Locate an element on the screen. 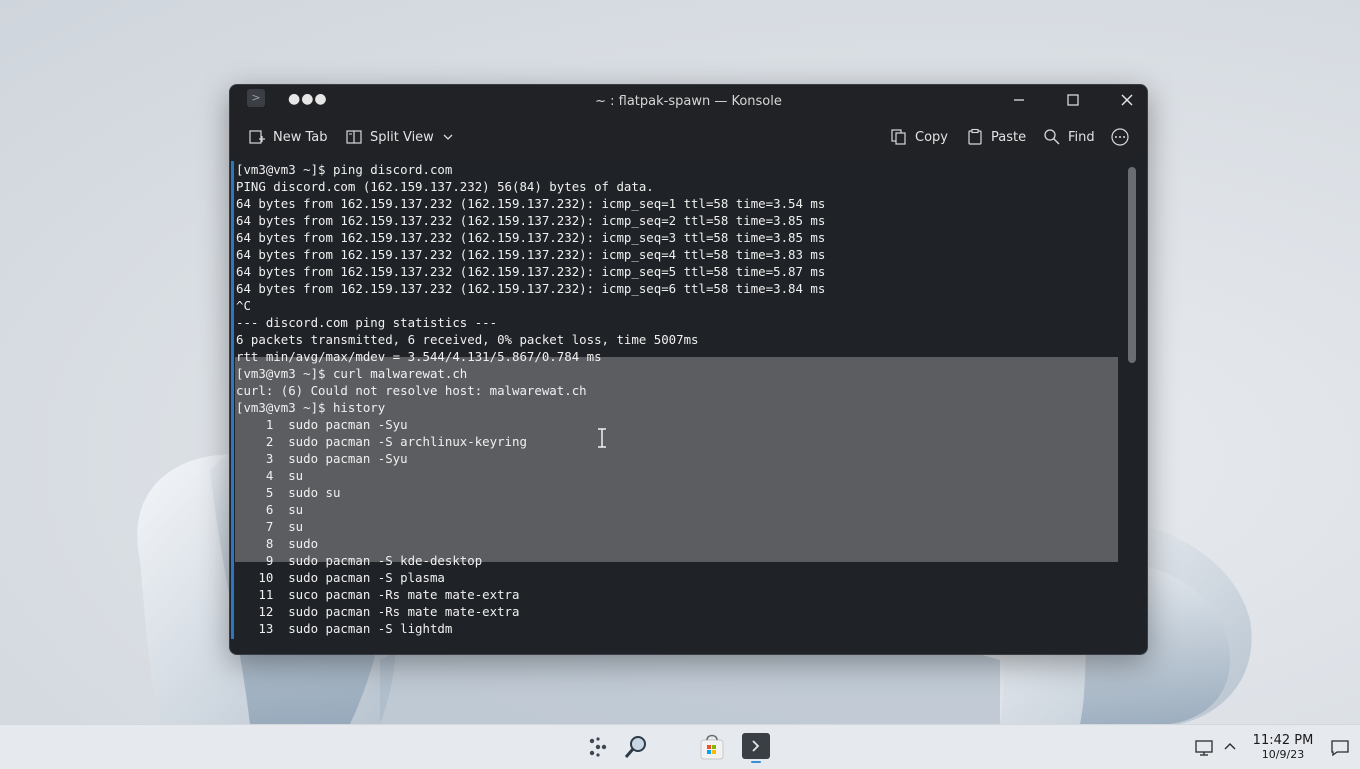  paste-button: Paste is located at coordinates (996, 137).